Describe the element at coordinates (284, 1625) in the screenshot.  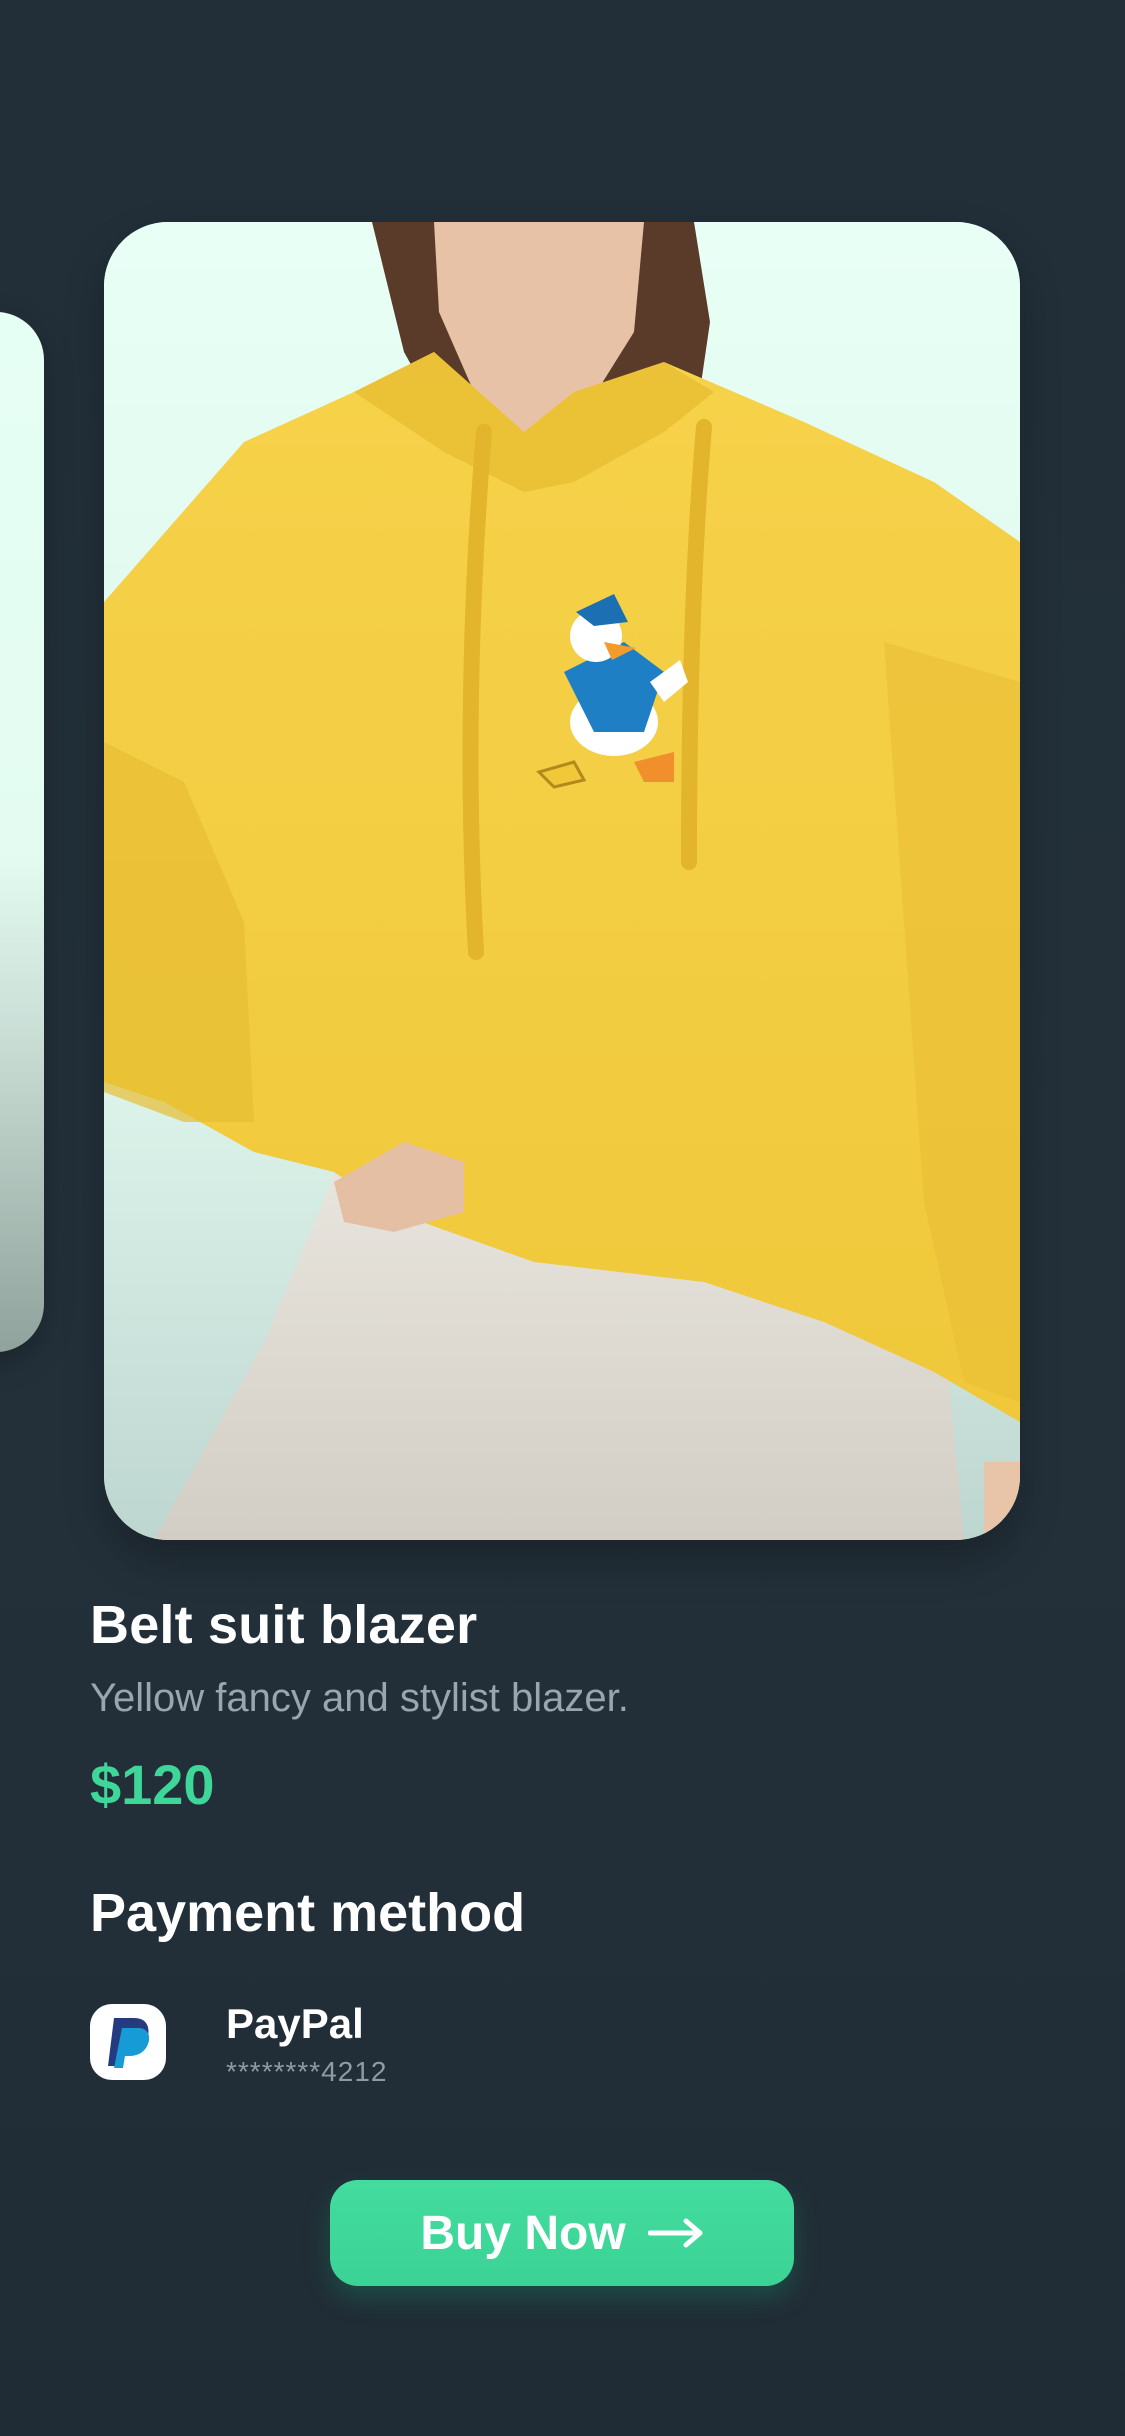
I see `product-title: Belt suit blazer` at that location.